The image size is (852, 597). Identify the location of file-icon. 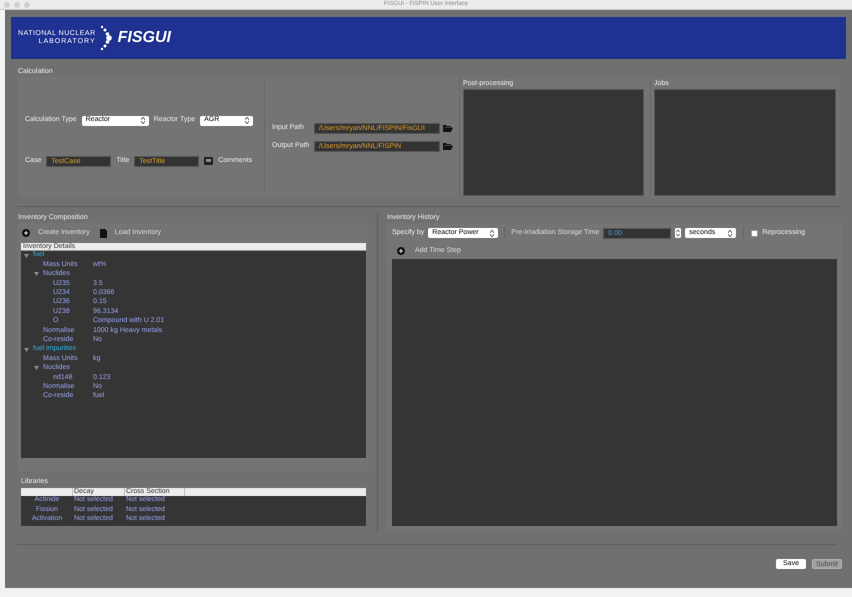
(103, 233).